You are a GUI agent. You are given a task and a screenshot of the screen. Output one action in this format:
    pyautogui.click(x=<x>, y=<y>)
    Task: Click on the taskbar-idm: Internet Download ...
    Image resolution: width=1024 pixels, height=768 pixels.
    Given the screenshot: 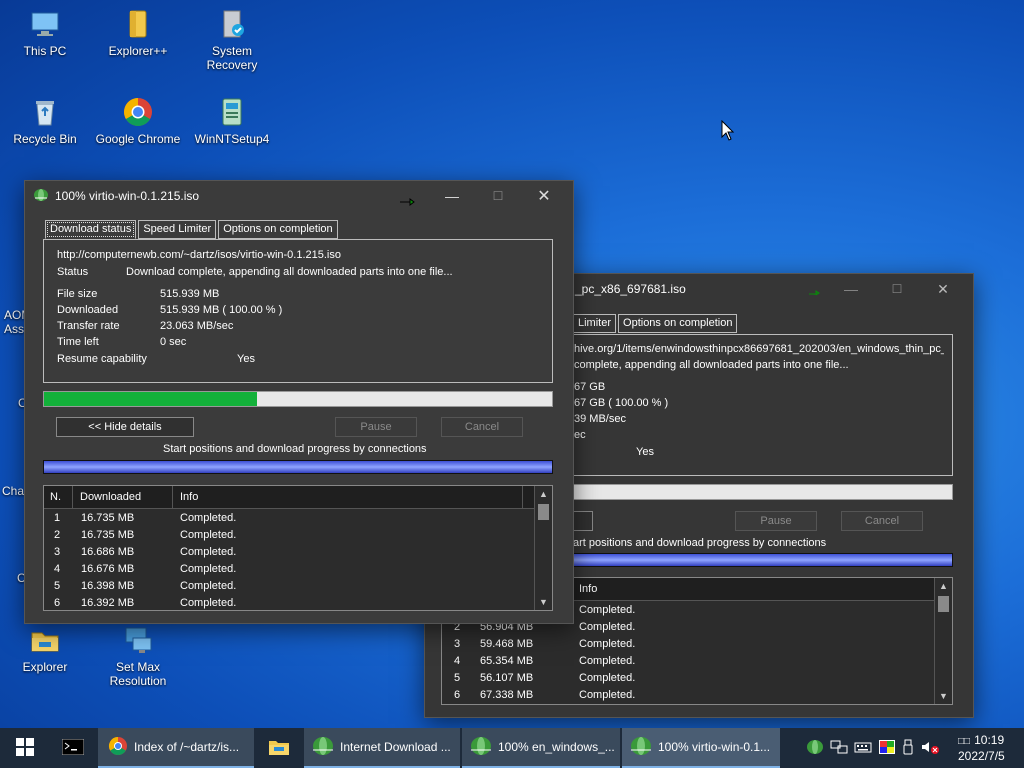 What is the action you would take?
    pyautogui.click(x=382, y=748)
    